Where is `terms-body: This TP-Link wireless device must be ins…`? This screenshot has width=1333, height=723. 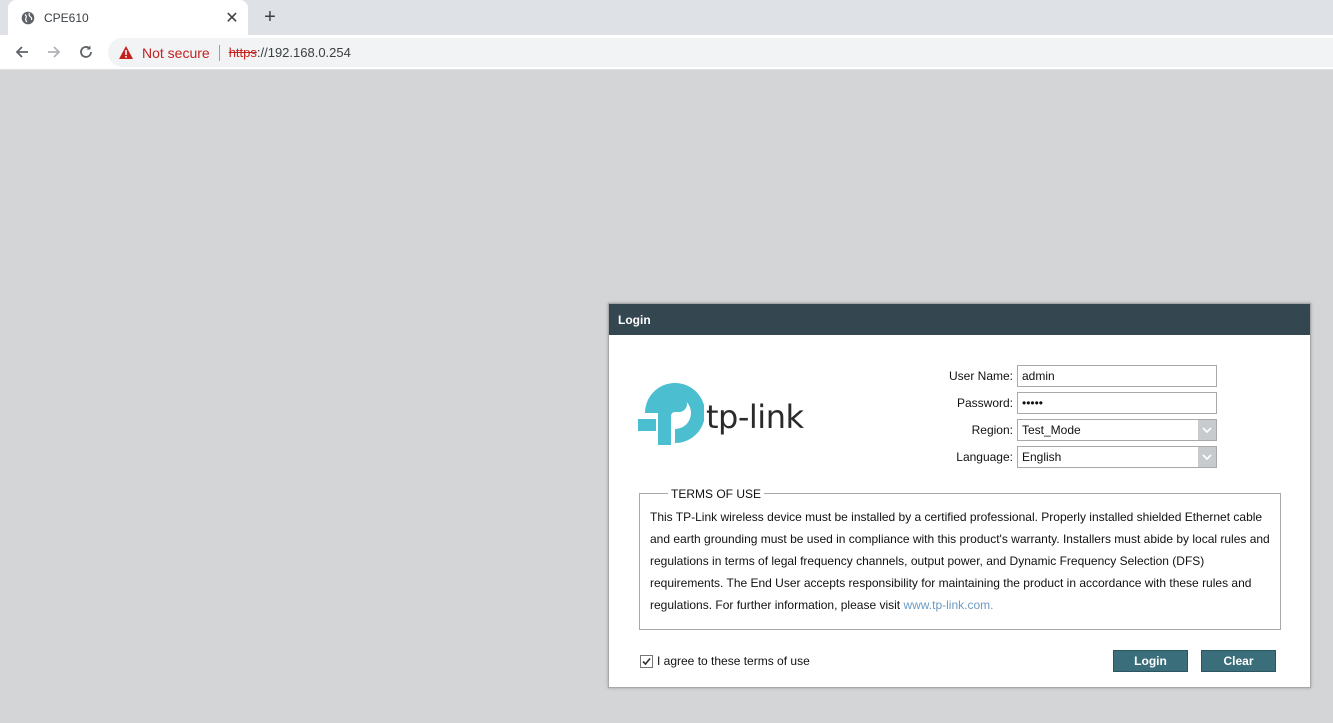
terms-body: This TP-Link wireless device must be ins… is located at coordinates (960, 561).